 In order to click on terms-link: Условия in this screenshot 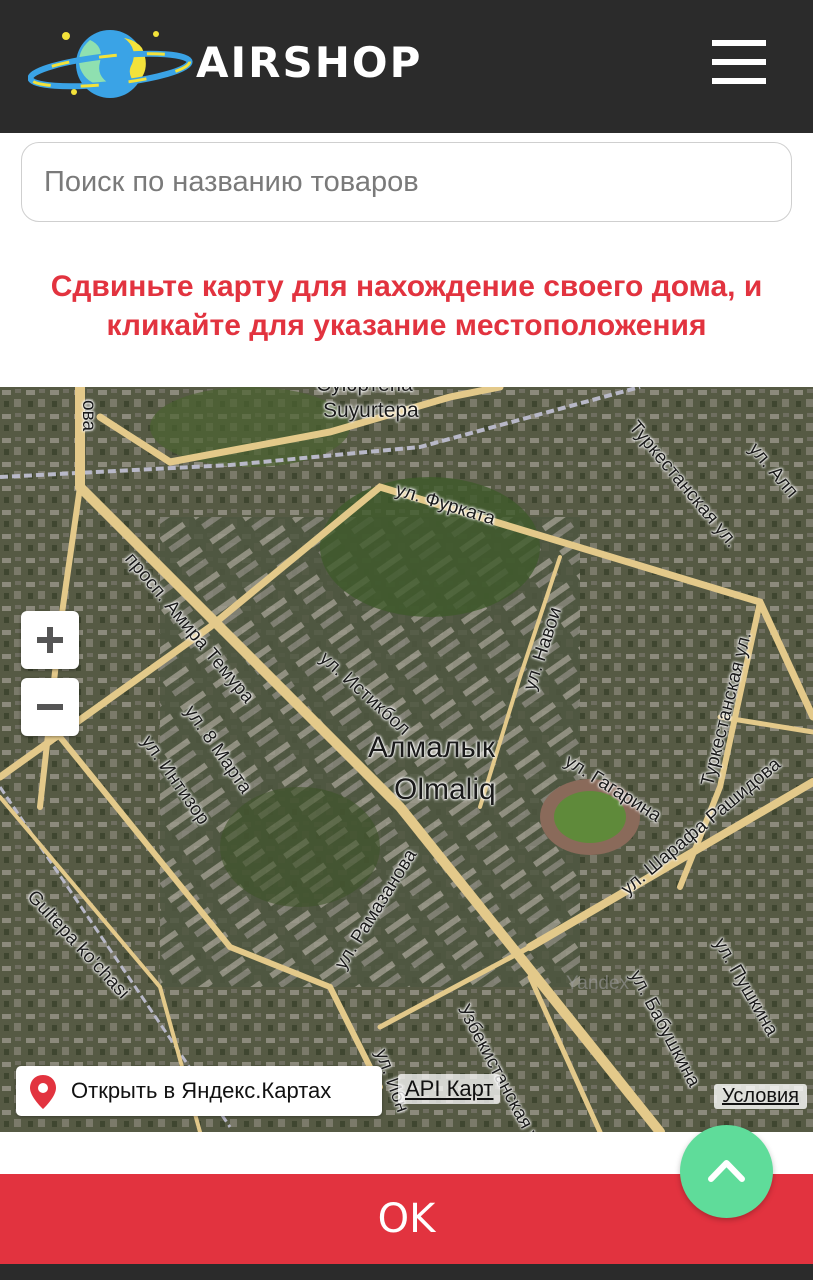, I will do `click(760, 1096)`.